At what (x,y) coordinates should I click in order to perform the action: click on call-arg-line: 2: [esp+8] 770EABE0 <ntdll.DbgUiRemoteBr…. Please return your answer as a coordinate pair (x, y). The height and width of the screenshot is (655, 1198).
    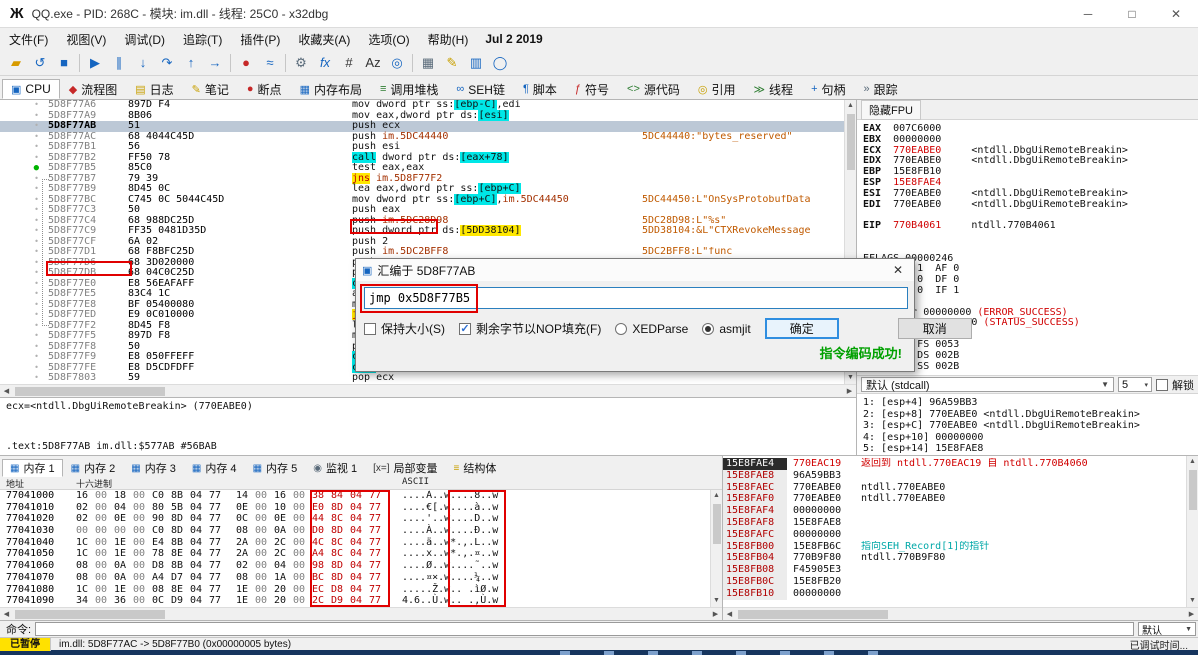
    Looking at the image, I should click on (1030, 415).